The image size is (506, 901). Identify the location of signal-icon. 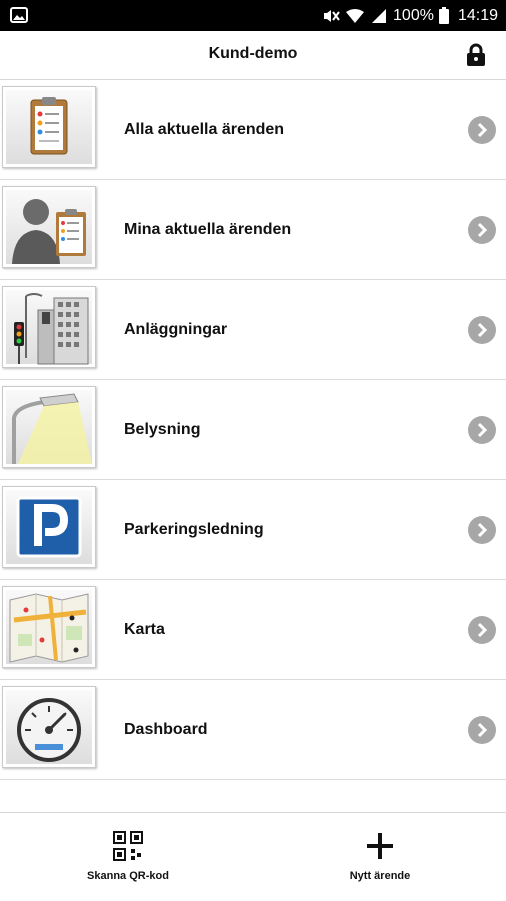
(379, 16).